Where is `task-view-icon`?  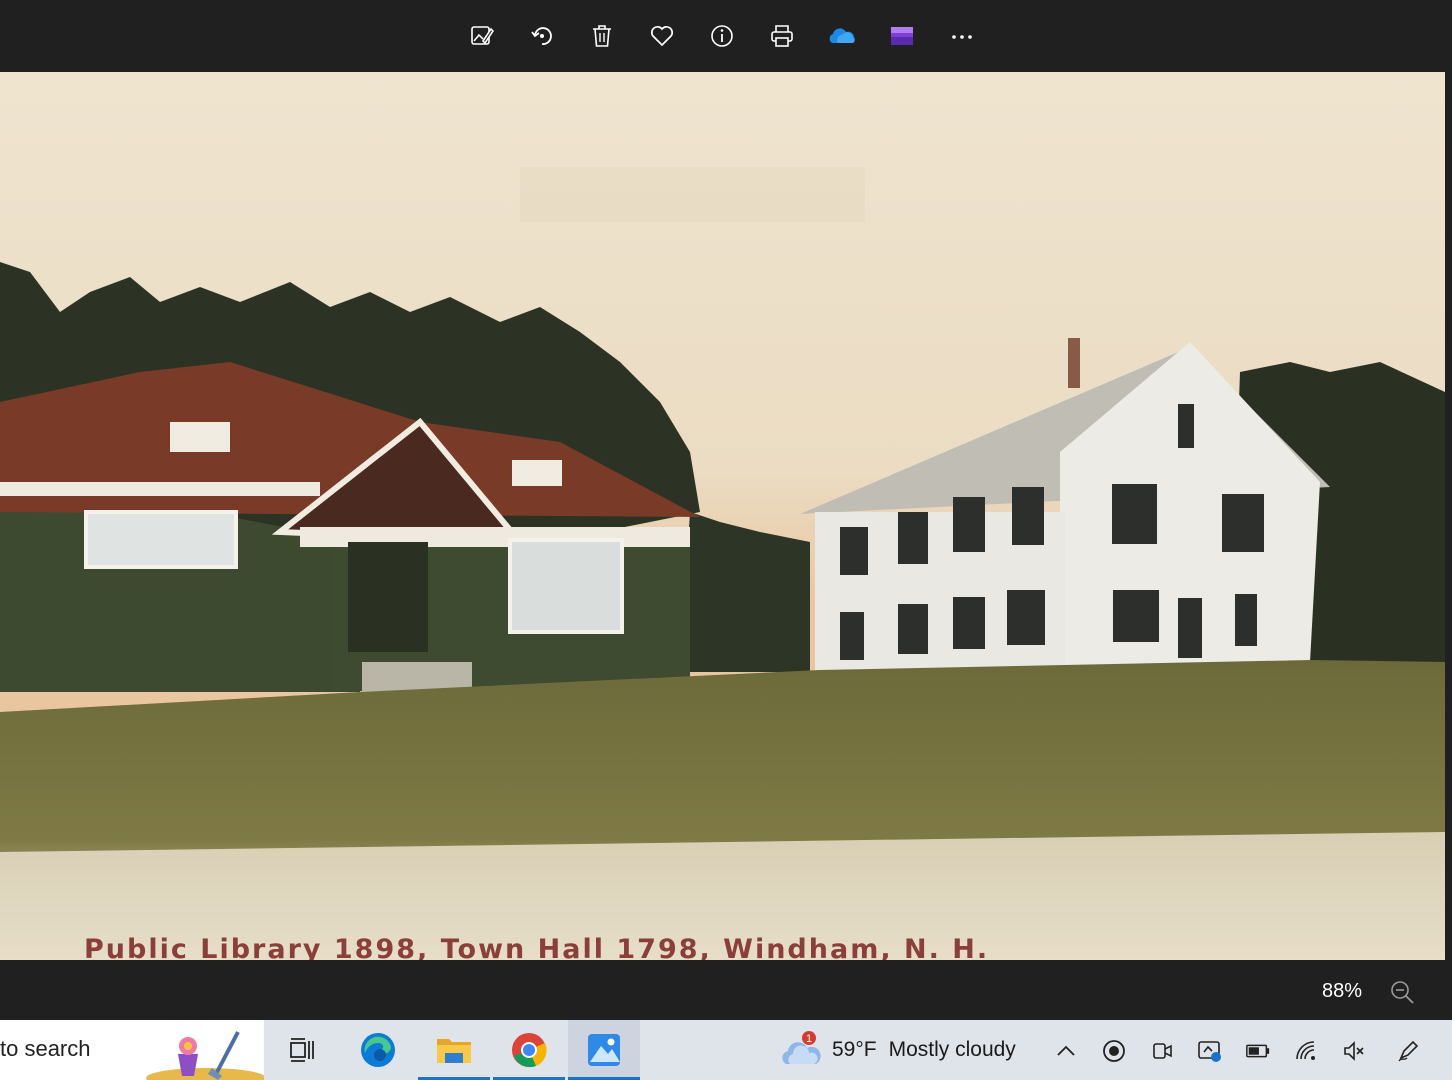 task-view-icon is located at coordinates (302, 1050).